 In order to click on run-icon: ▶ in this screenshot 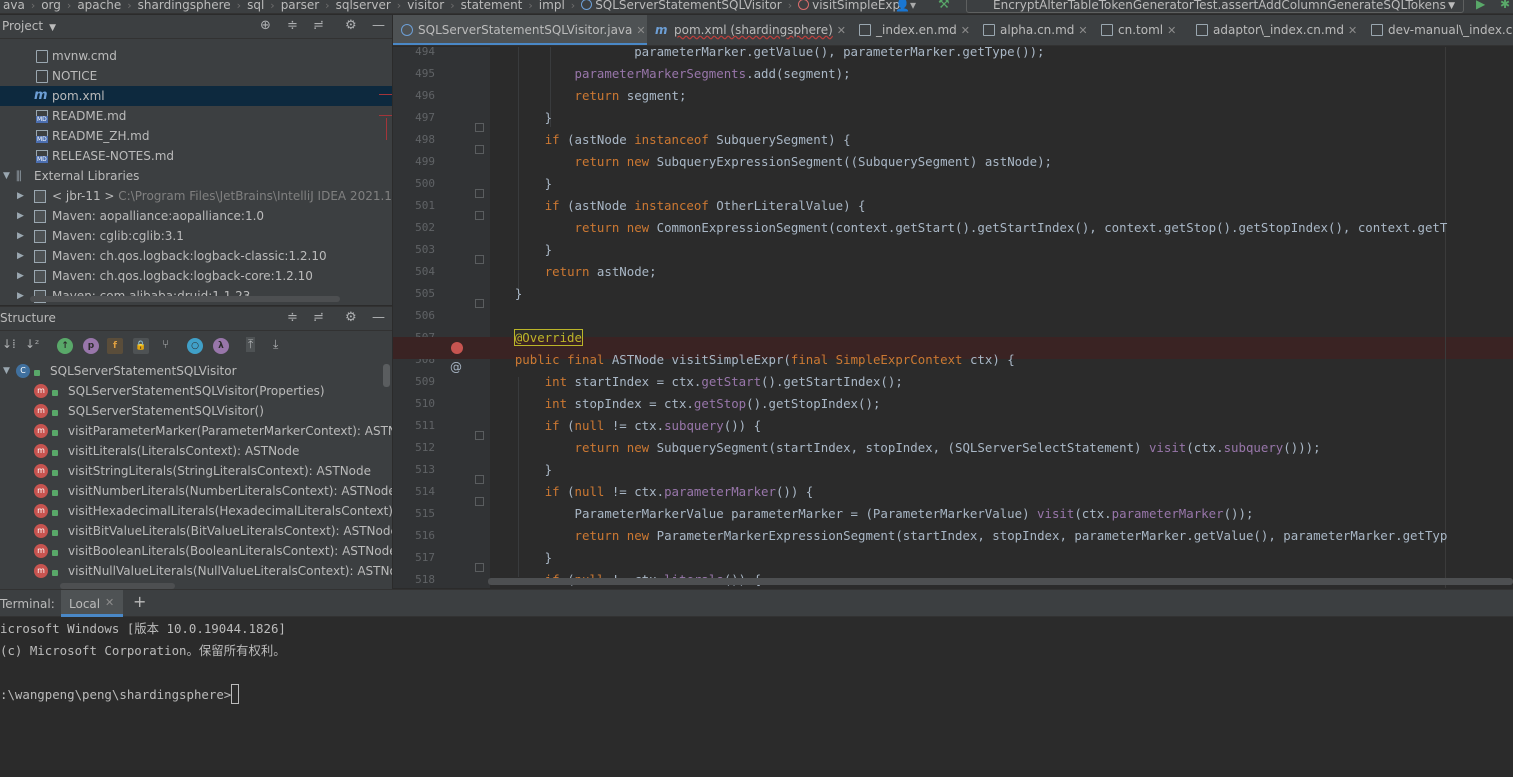, I will do `click(1480, 5)`.